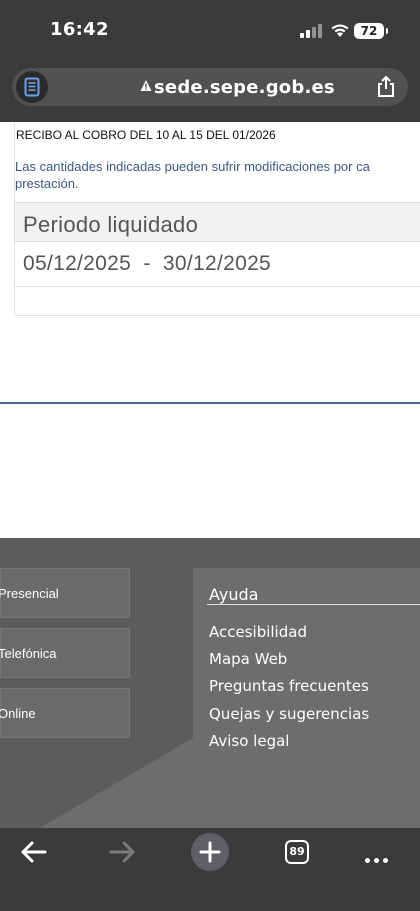 This screenshot has width=420, height=911. I want to click on link-mapa-web: Mapa Web, so click(248, 659).